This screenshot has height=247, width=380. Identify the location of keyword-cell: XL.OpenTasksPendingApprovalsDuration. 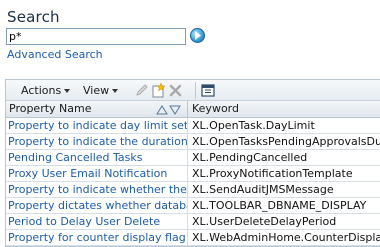
(286, 141).